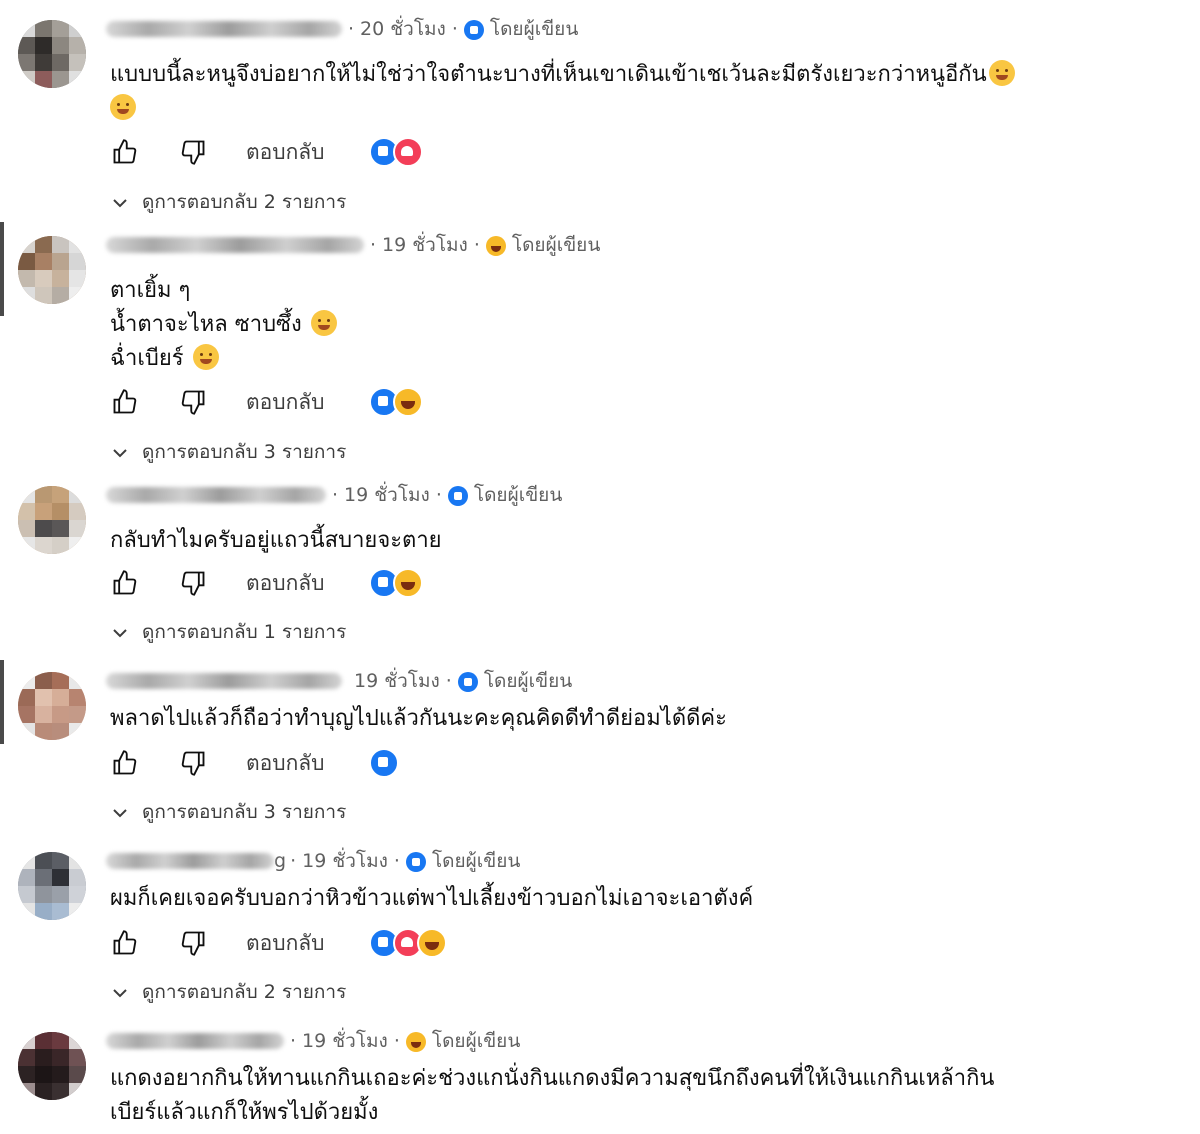 This screenshot has width=1200, height=1134. Describe the element at coordinates (150, 290) in the screenshot. I see `comment-line: ตาเยิ้ม ๆ` at that location.